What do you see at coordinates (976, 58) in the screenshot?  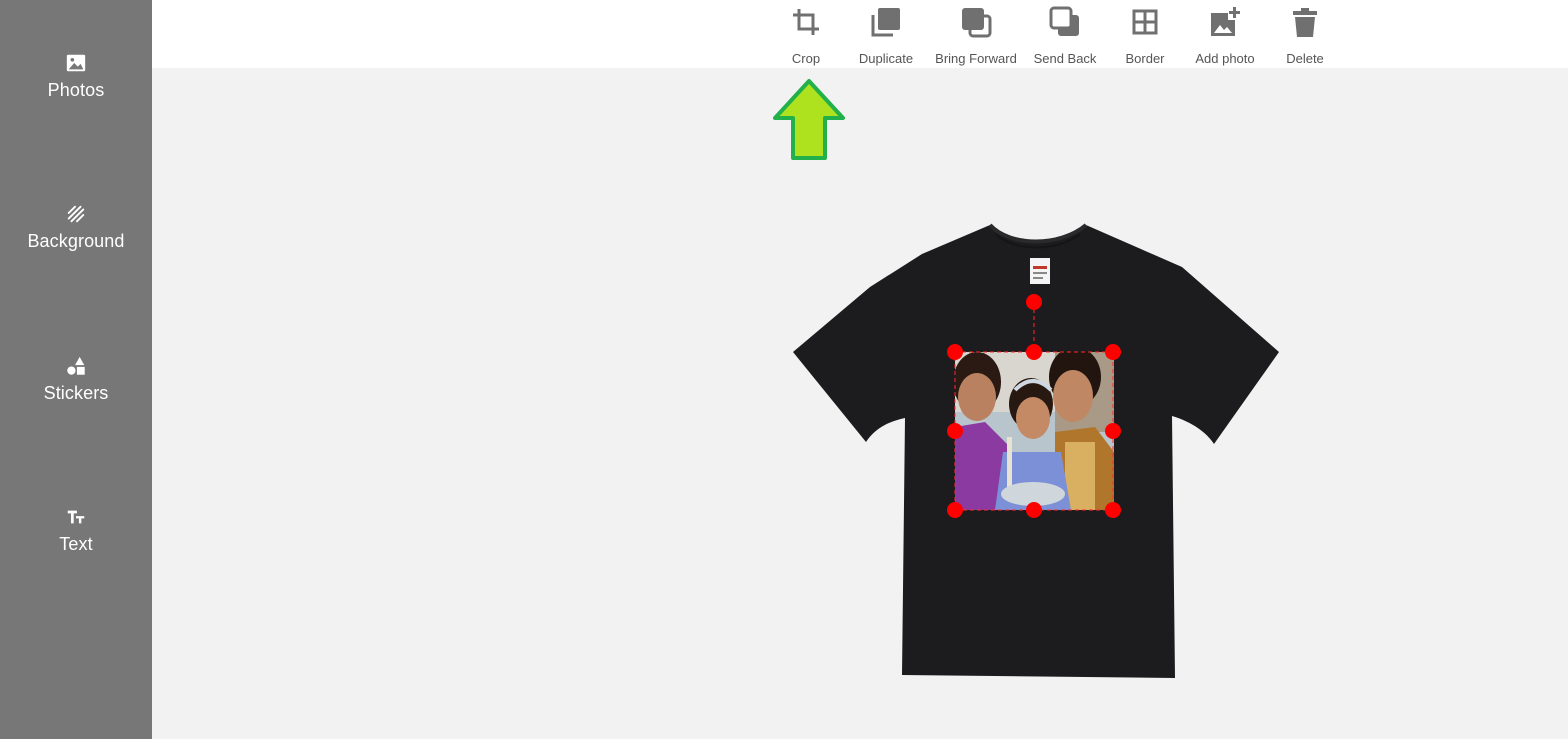 I see `bring-forward-label: Bring Forward` at bounding box center [976, 58].